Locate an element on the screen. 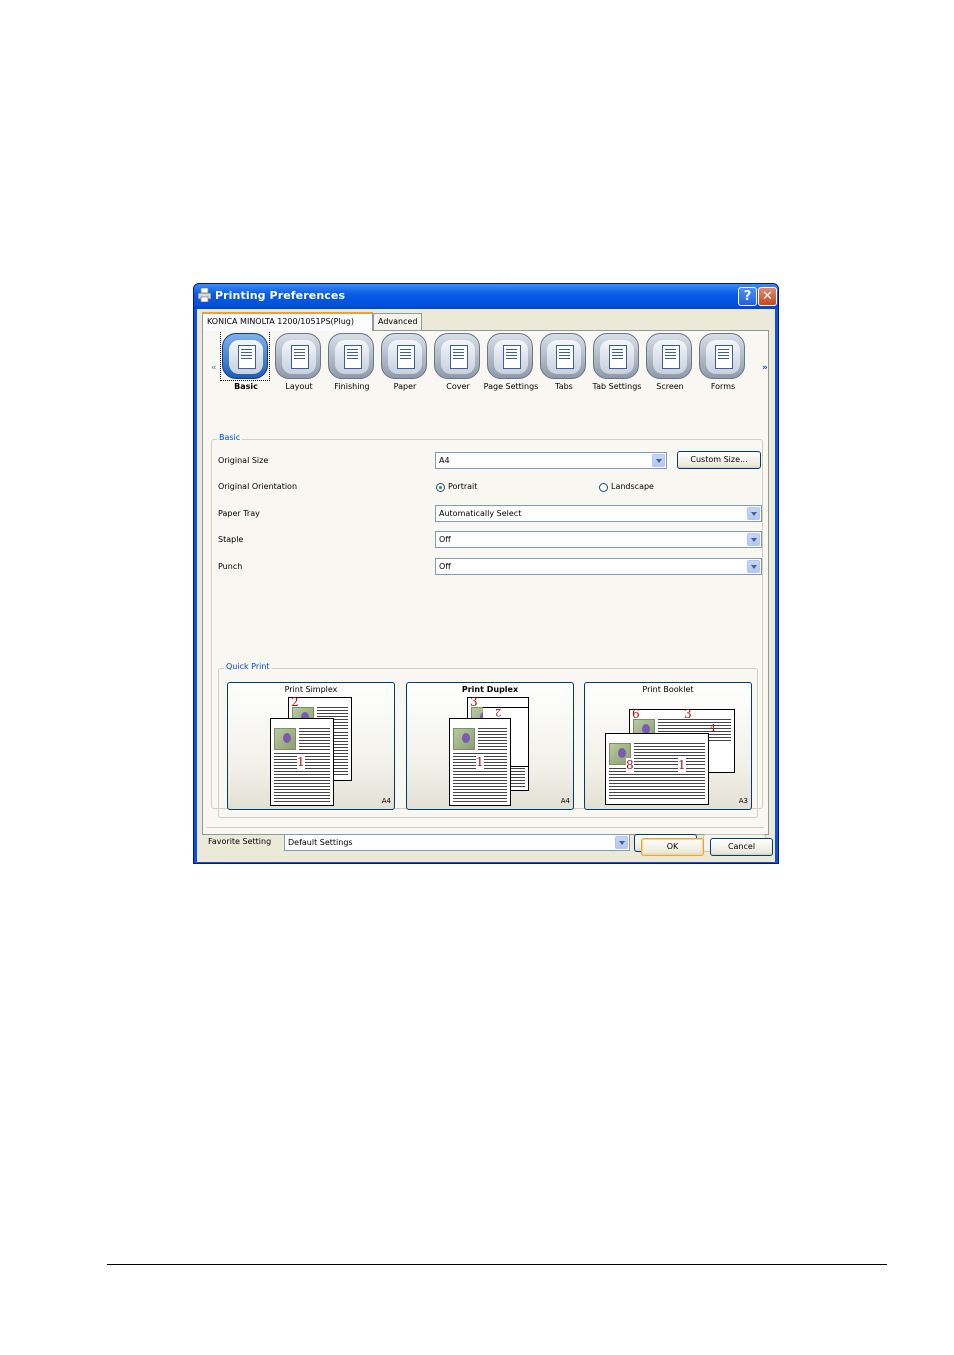 The image size is (954, 1355). quick-print-legend: Quick Print is located at coordinates (248, 666).